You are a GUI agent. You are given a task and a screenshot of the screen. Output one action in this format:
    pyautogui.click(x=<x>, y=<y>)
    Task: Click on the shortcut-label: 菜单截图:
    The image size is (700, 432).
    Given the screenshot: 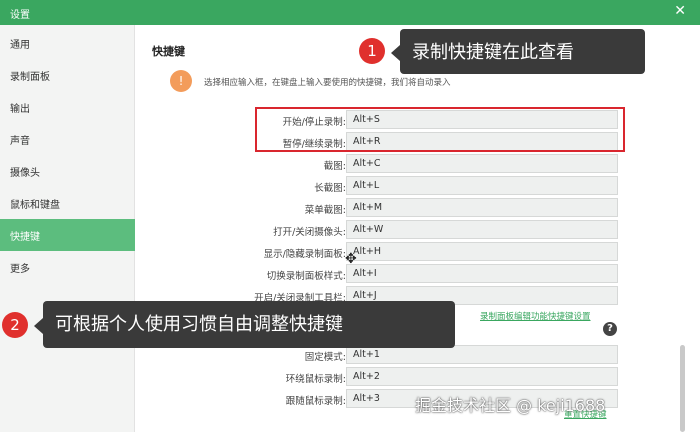 What is the action you would take?
    pyautogui.click(x=248, y=209)
    